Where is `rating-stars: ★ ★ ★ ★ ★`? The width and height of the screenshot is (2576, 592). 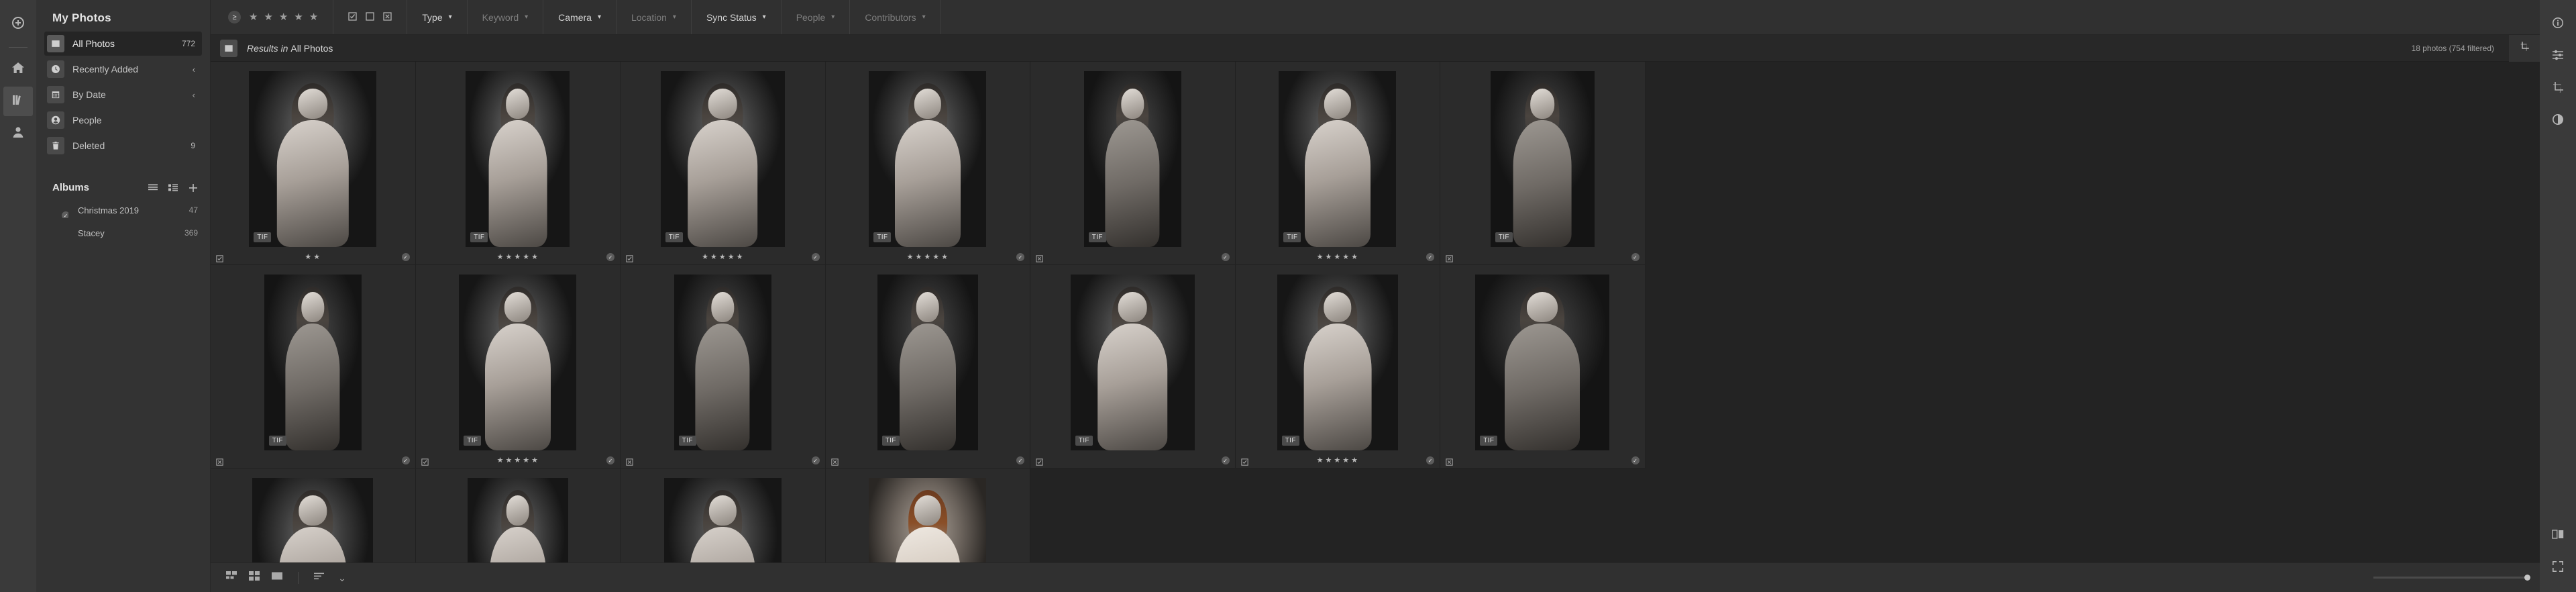 rating-stars: ★ ★ ★ ★ ★ is located at coordinates (283, 17).